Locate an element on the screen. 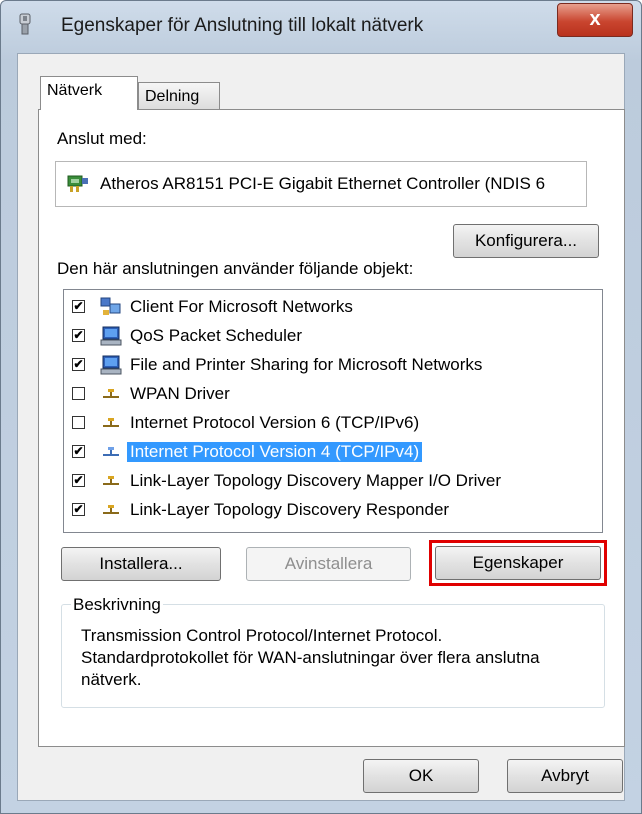 This screenshot has width=642, height=814. list-item: ✔ QoS Packet Scheduler is located at coordinates (333, 337).